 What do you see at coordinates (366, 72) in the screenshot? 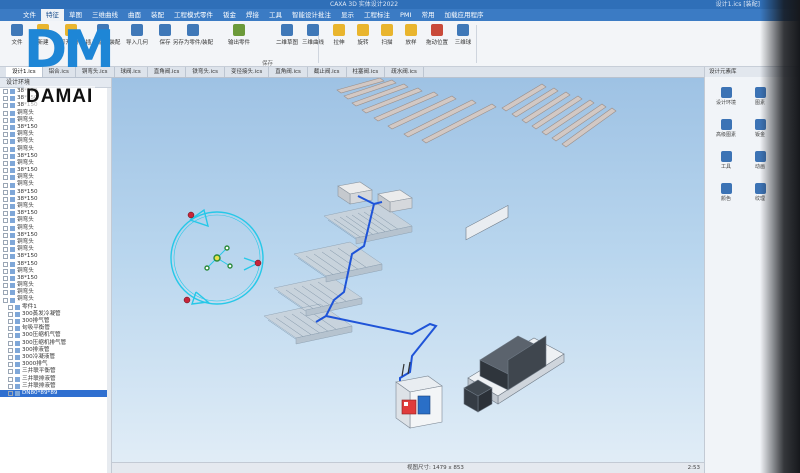
I see `document-tab: 柱塞阀.ics` at bounding box center [366, 72].